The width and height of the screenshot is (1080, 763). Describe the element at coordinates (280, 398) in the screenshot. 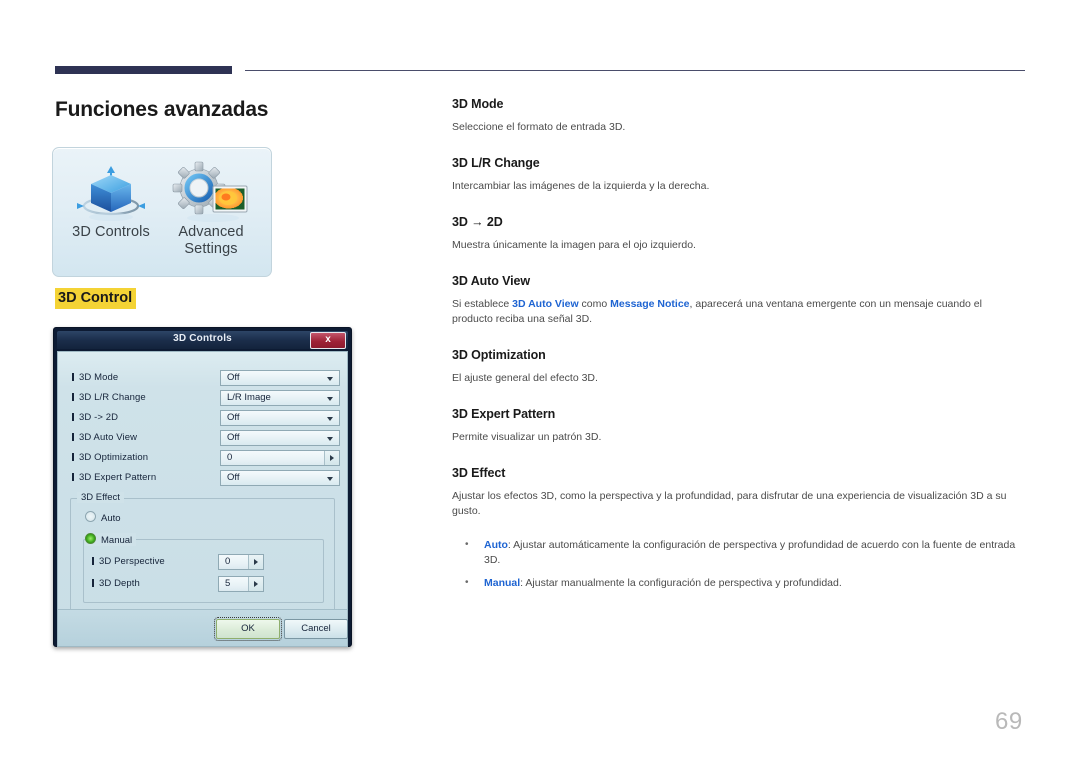

I see `dropdown-3d-lr-change: L/R Image` at that location.